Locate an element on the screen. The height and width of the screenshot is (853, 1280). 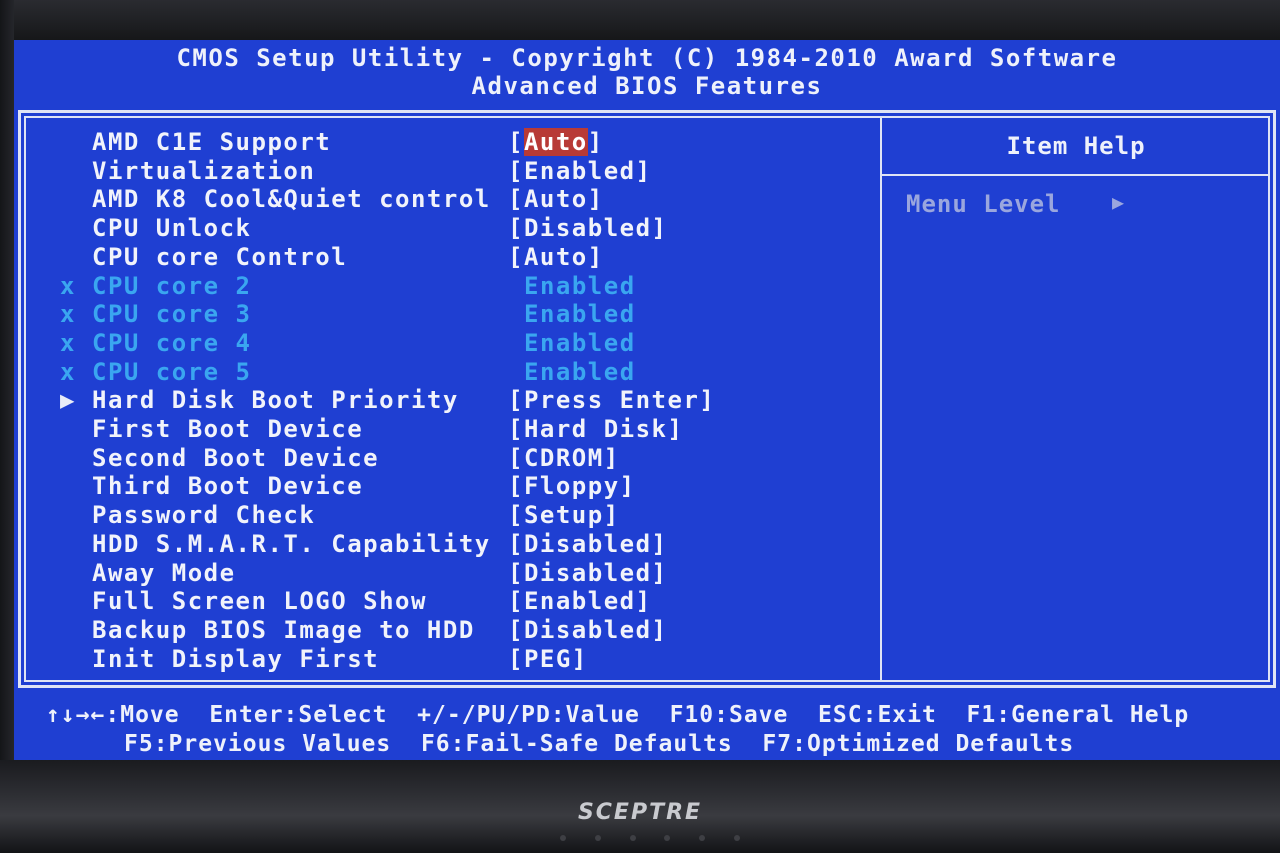
help-title-divider is located at coordinates (1076, 175).